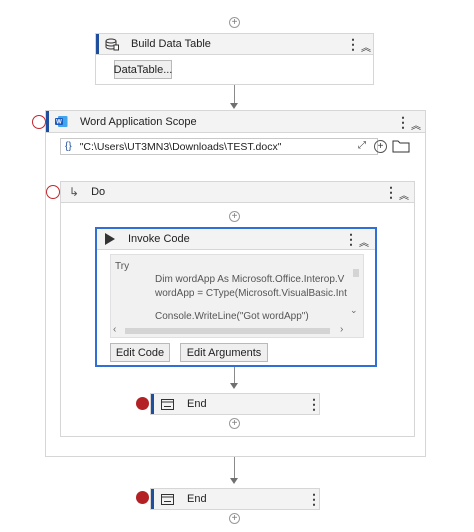 The image size is (474, 532). What do you see at coordinates (114, 329) in the screenshot?
I see `scroll-left-icon: ‹` at bounding box center [114, 329].